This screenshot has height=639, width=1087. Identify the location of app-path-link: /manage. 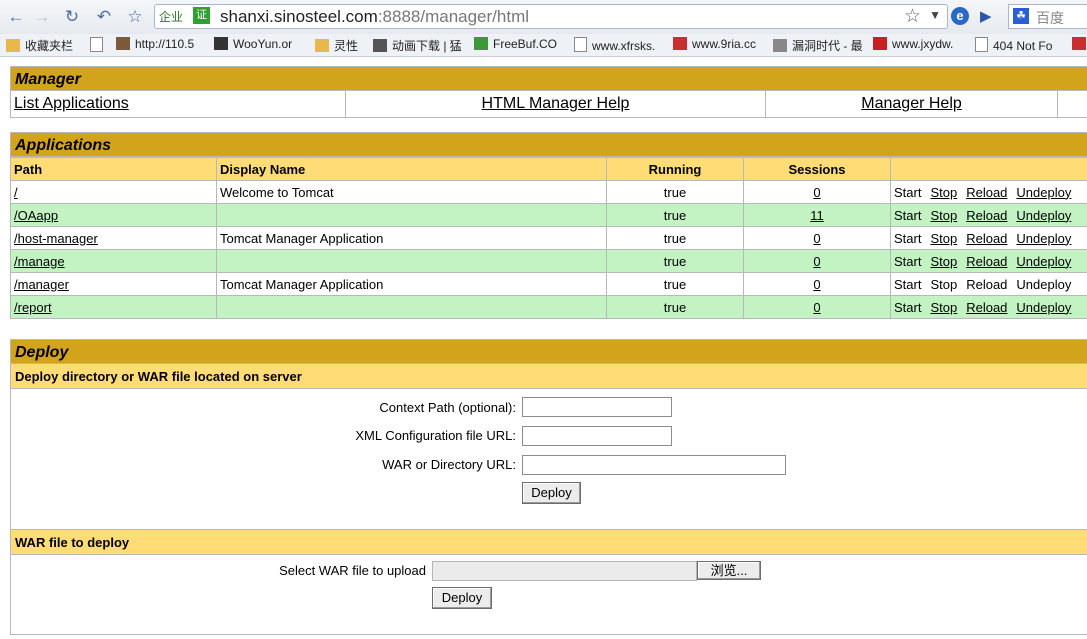
(39, 261).